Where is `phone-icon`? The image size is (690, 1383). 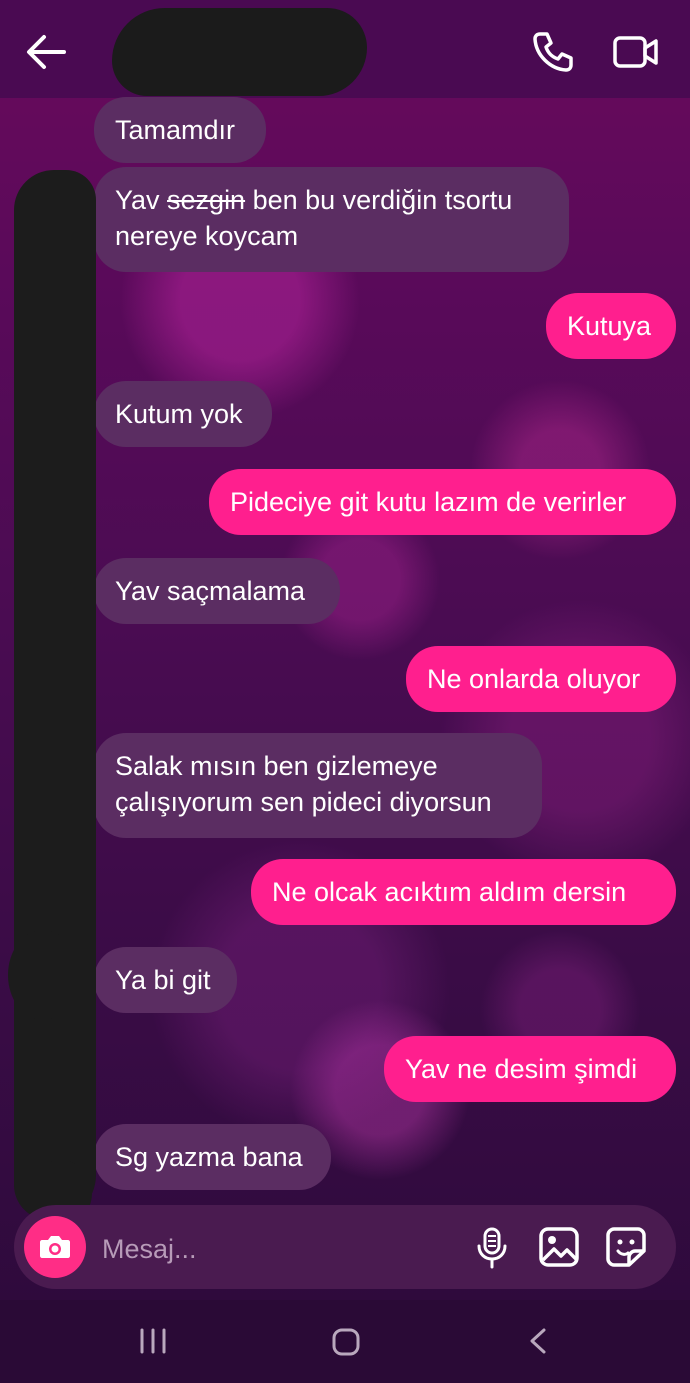 phone-icon is located at coordinates (553, 52).